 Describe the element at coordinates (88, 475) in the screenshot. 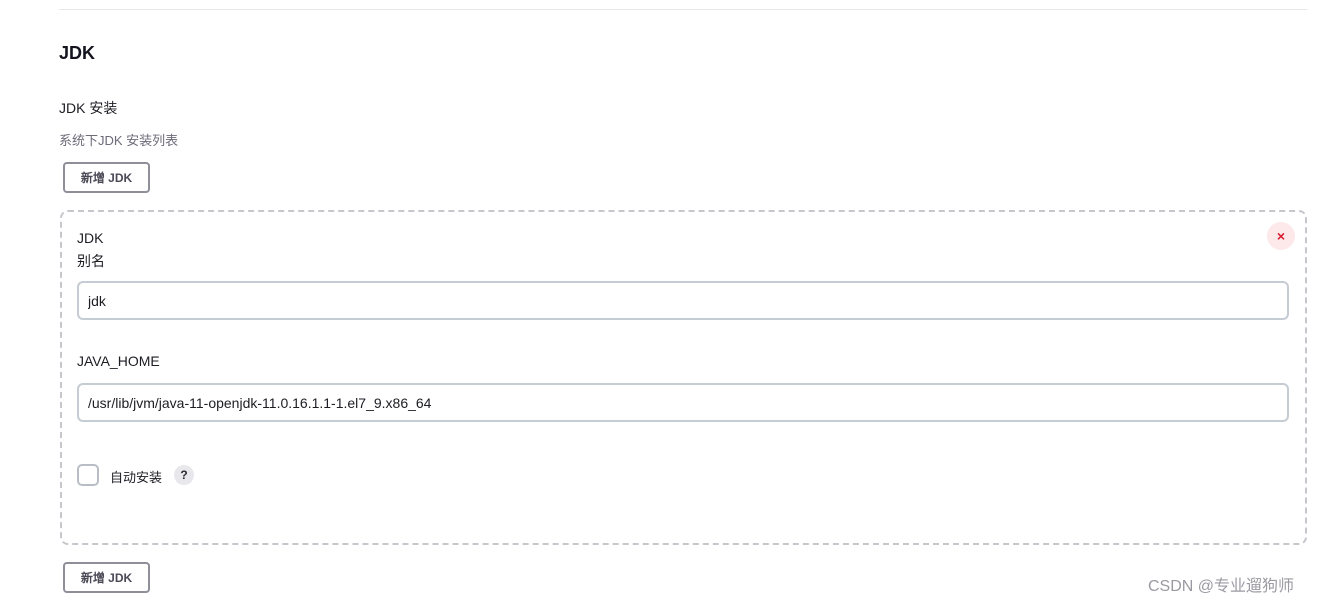

I see `auto-install-checkbox` at that location.